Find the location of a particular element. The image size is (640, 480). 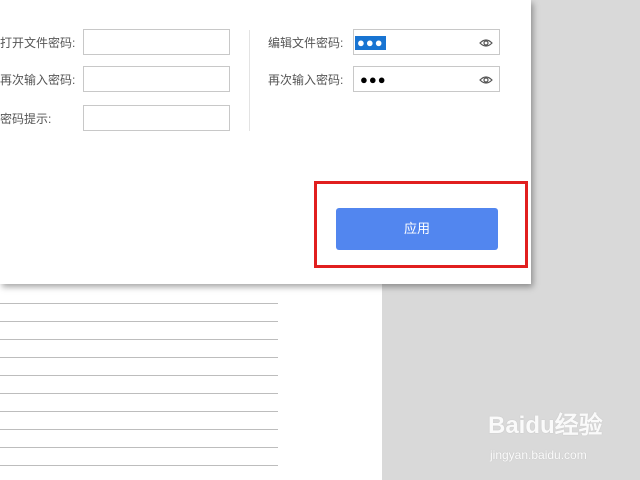

password-hint-label: 密码提示: is located at coordinates (26, 119).